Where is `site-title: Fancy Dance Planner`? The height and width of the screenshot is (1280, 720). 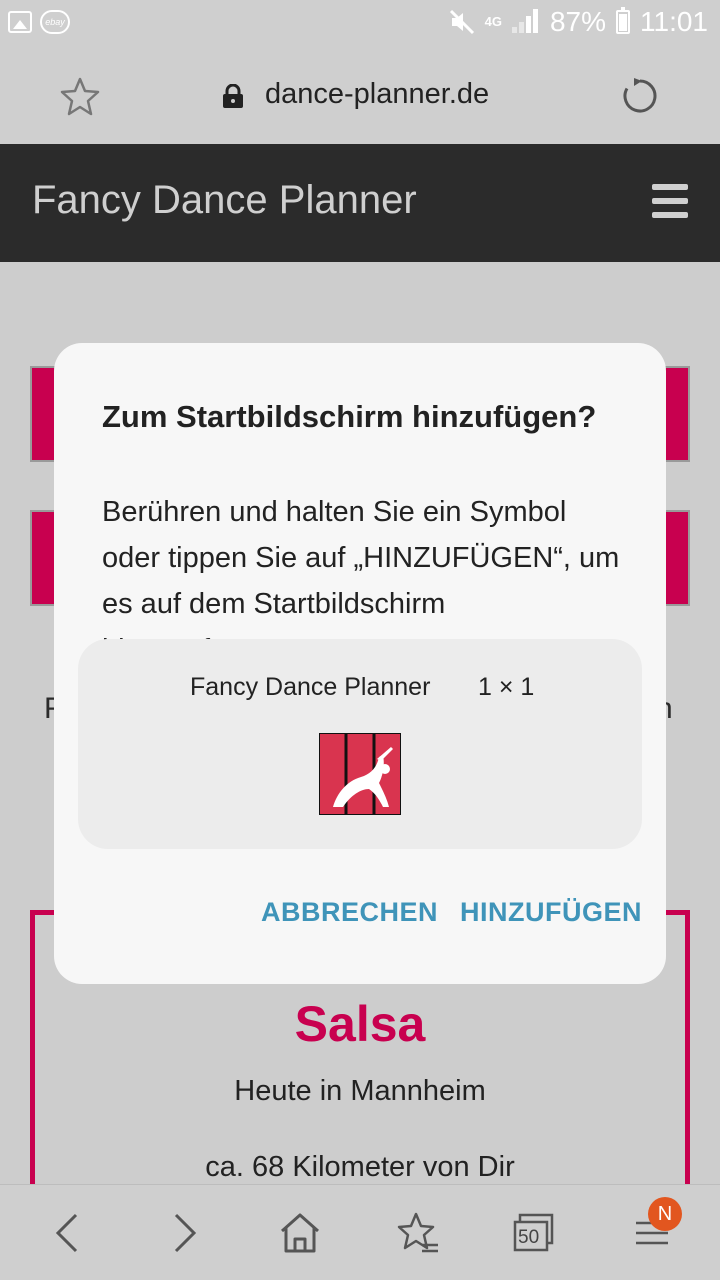
site-title: Fancy Dance Planner is located at coordinates (224, 200).